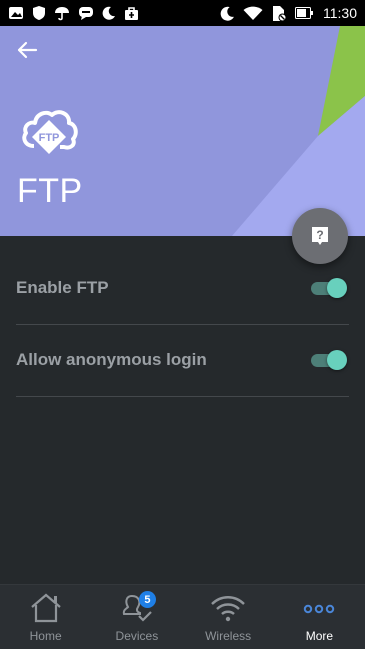 The image size is (365, 649). Describe the element at coordinates (182, 288) in the screenshot. I see `setting-row-enable-ftp: Enable FTP` at that location.